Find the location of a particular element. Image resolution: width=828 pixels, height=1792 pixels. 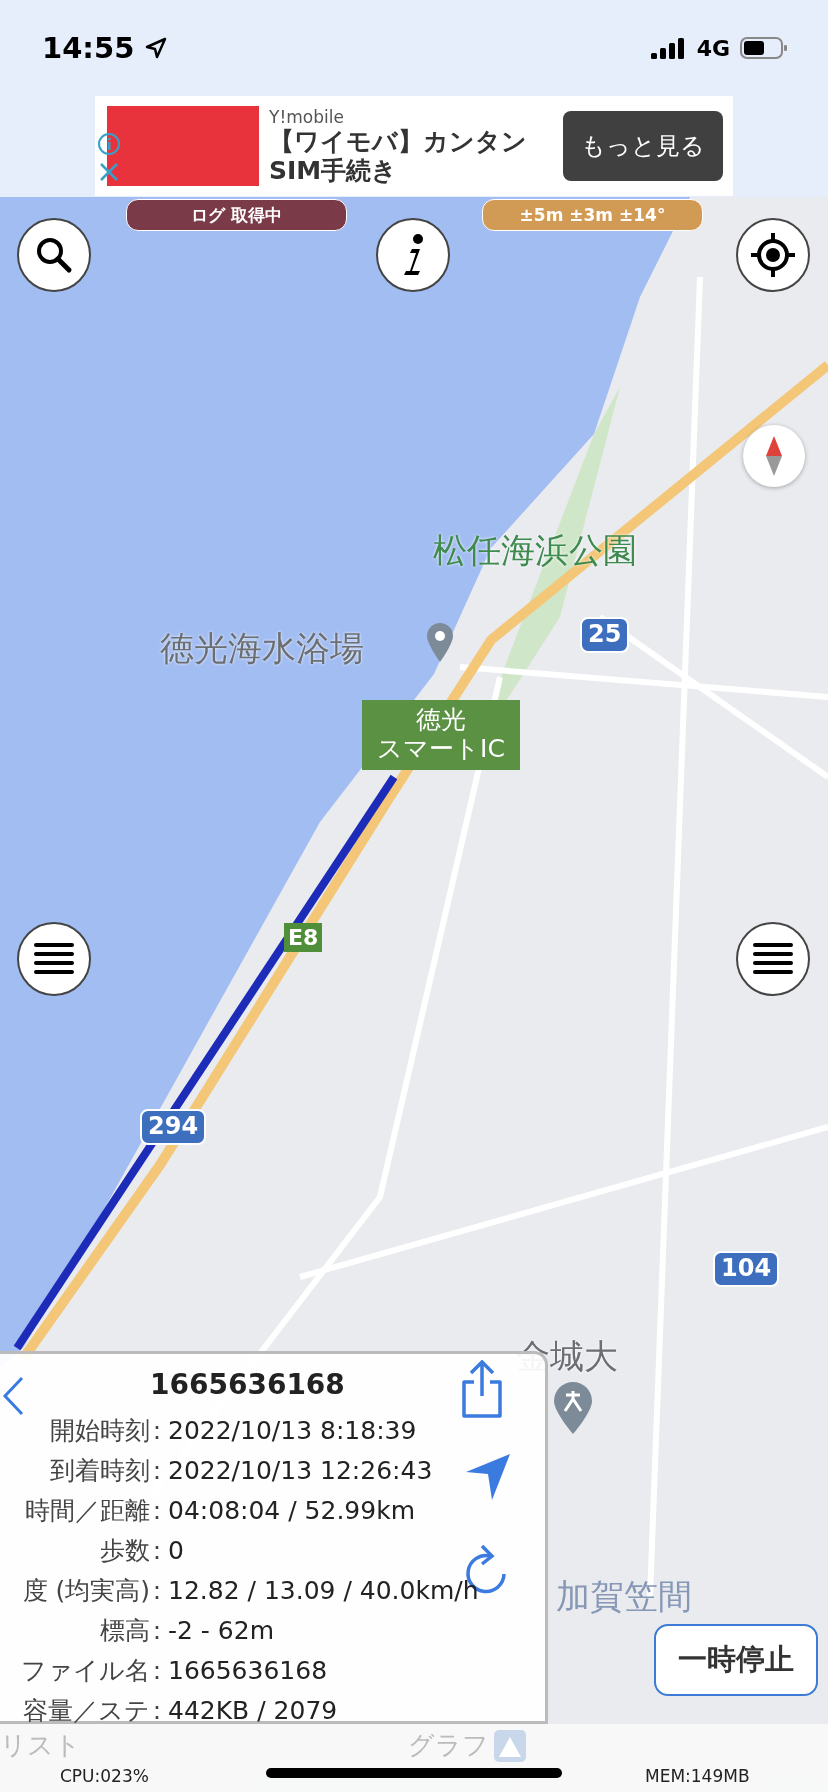

navigate-button is located at coordinates (488, 1477).